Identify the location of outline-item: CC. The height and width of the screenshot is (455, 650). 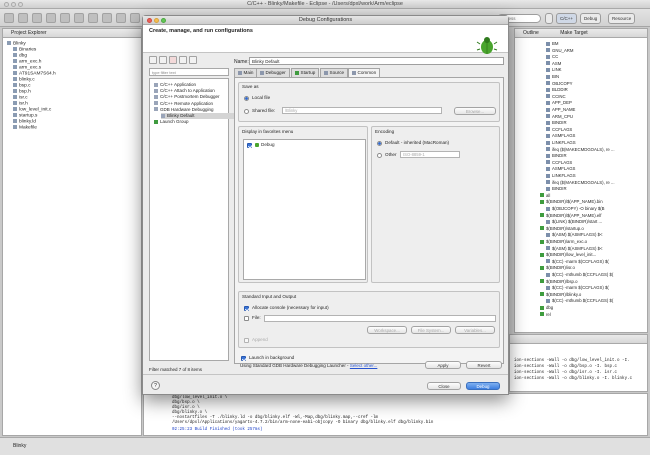
(552, 56).